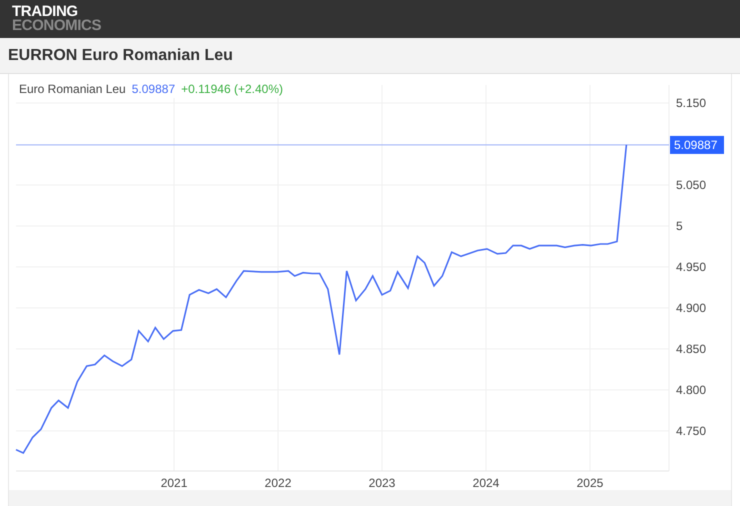 Image resolution: width=740 pixels, height=506 pixels. What do you see at coordinates (691, 349) in the screenshot?
I see `y-axis-label: 4.850` at bounding box center [691, 349].